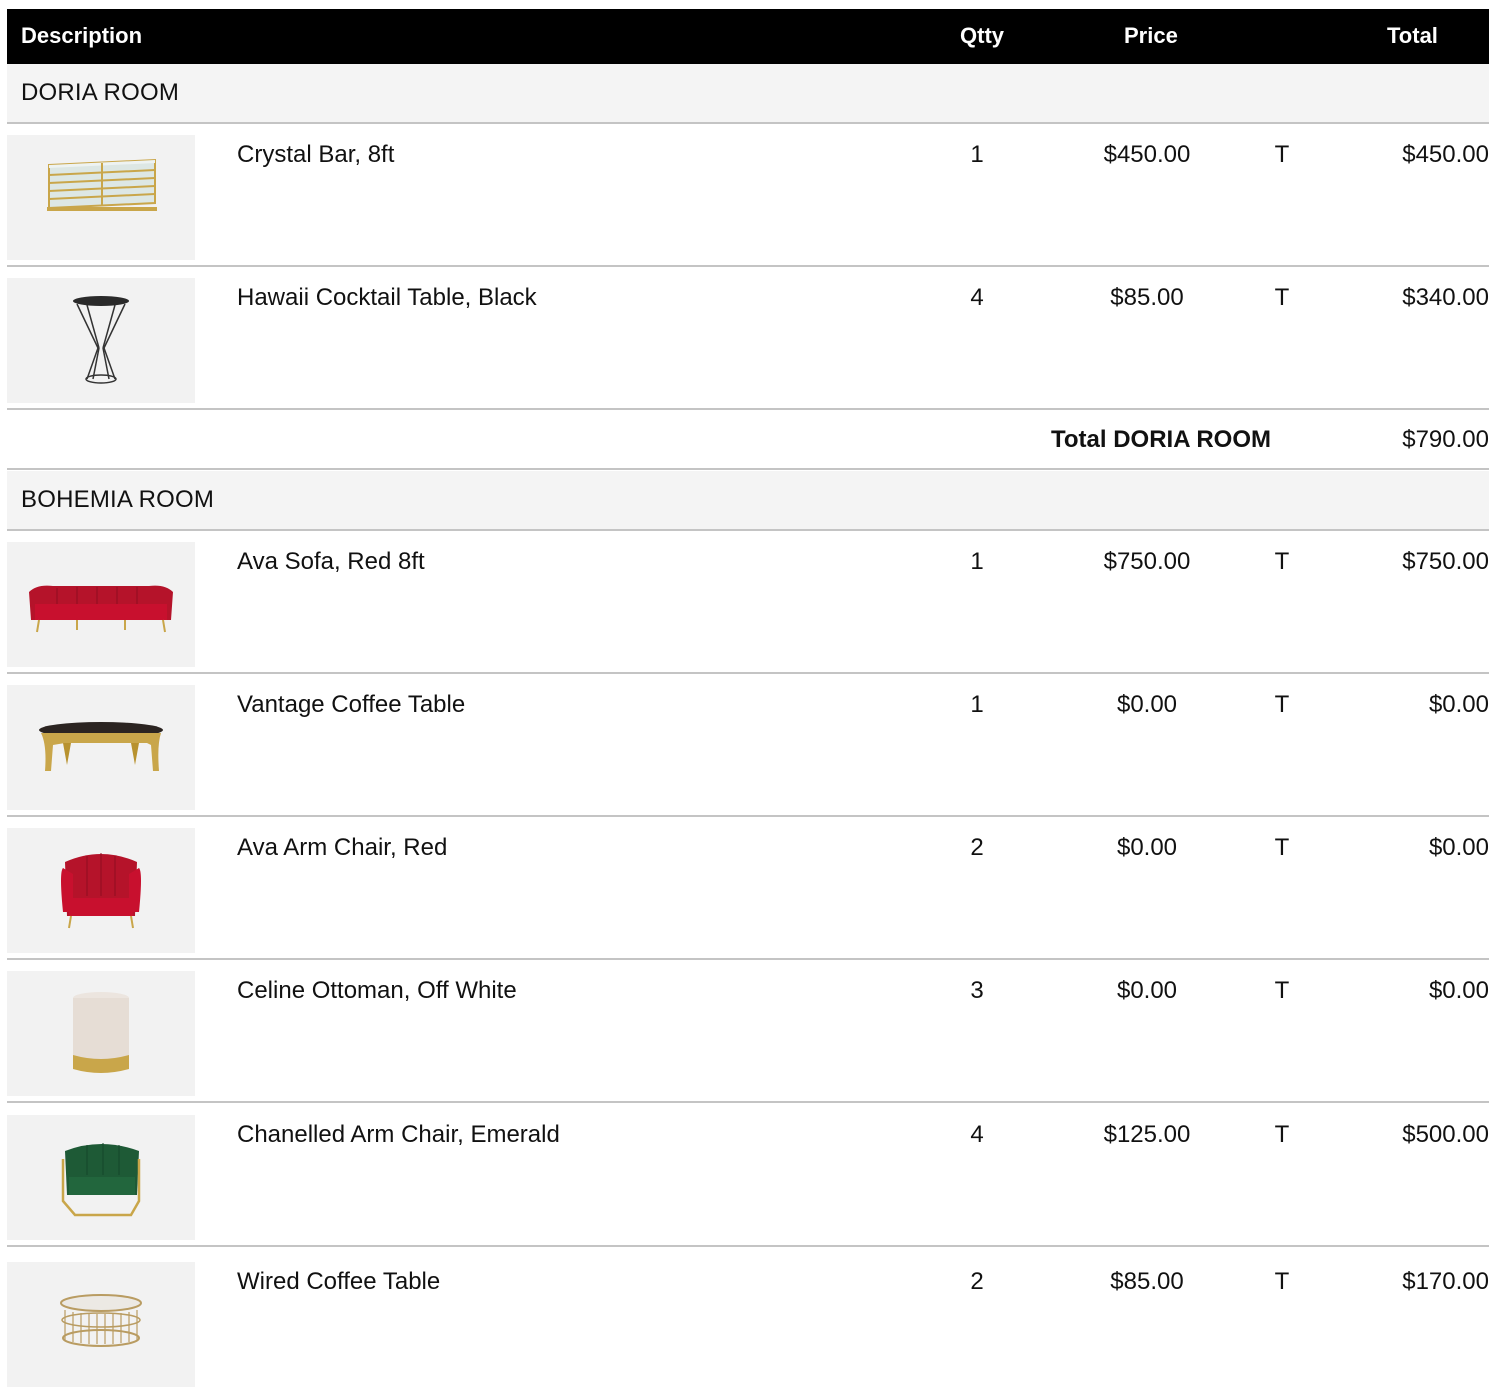  I want to click on table-row: Ava Arm Chair, Red 2 $0.00 T $0.00, so click(748, 888).